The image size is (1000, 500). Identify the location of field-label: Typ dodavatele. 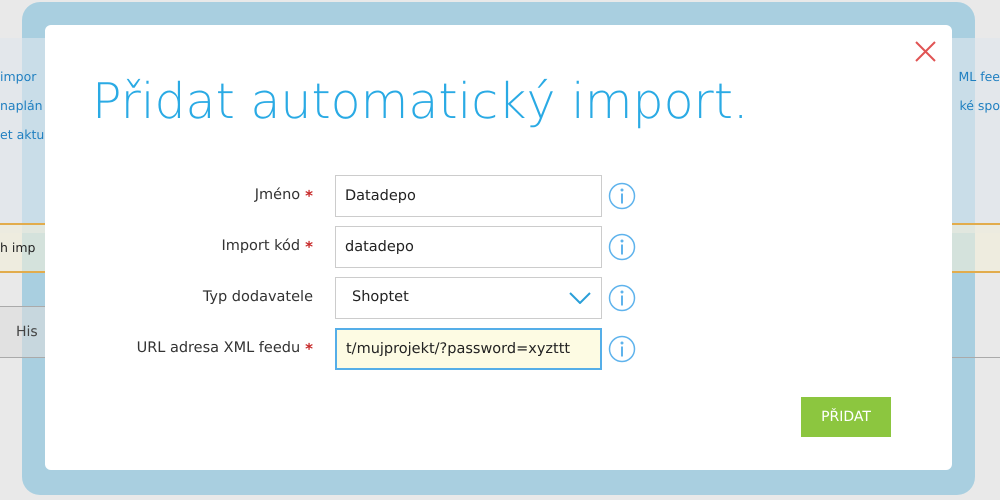
(257, 298).